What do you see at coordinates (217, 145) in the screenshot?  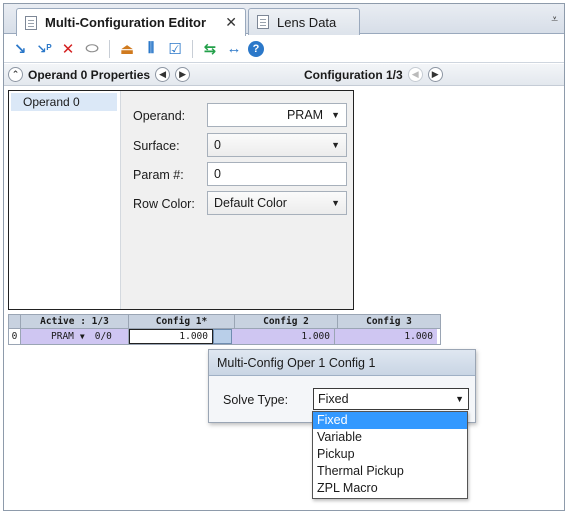 I see `surface-value: 0` at bounding box center [217, 145].